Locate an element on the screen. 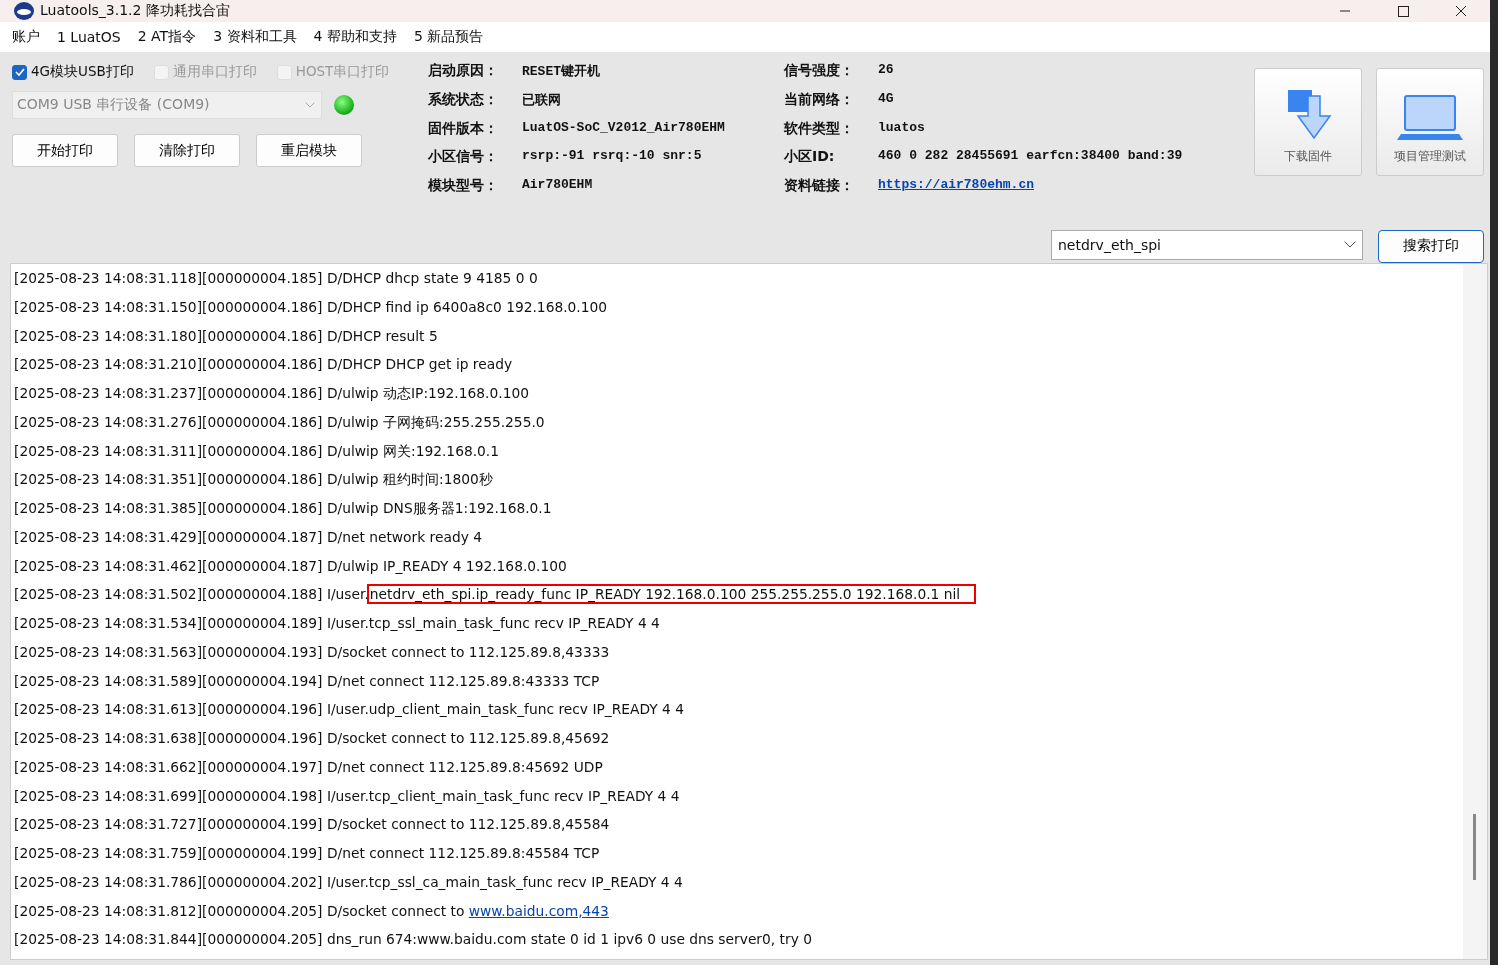  log-line: [2025-08-23 14:08:31.502][000000004.188] I/user. is located at coordinates (191, 594).